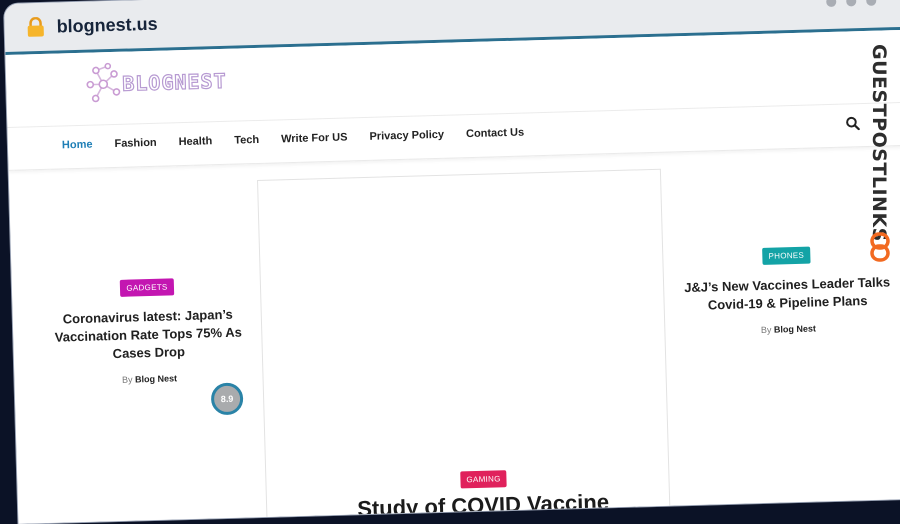 The height and width of the screenshot is (524, 900). What do you see at coordinates (786, 256) in the screenshot?
I see `category-badge: PHONES` at bounding box center [786, 256].